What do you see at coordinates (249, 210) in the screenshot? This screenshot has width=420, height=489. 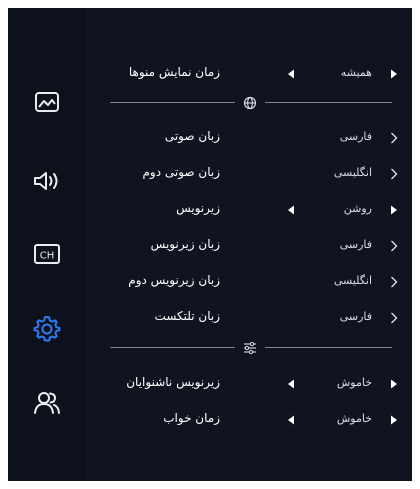 I see `menu-row-subtitle: روشن زیرنویس` at bounding box center [249, 210].